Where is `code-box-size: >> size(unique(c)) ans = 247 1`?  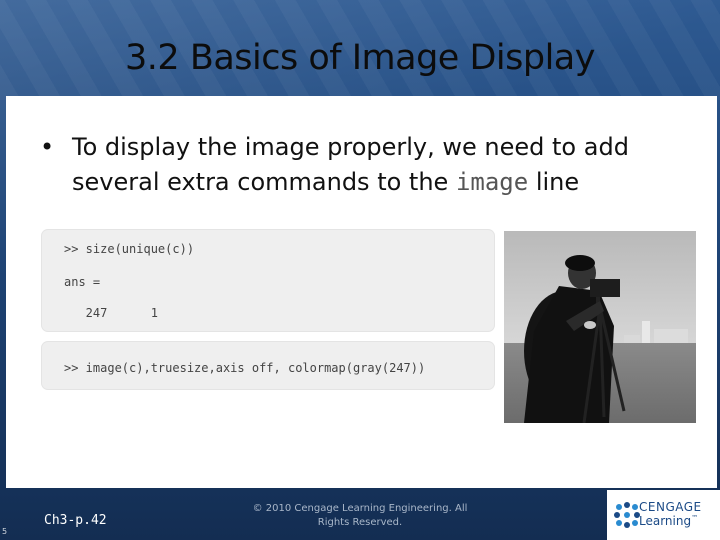 code-box-size: >> size(unique(c)) ans = 247 1 is located at coordinates (268, 280).